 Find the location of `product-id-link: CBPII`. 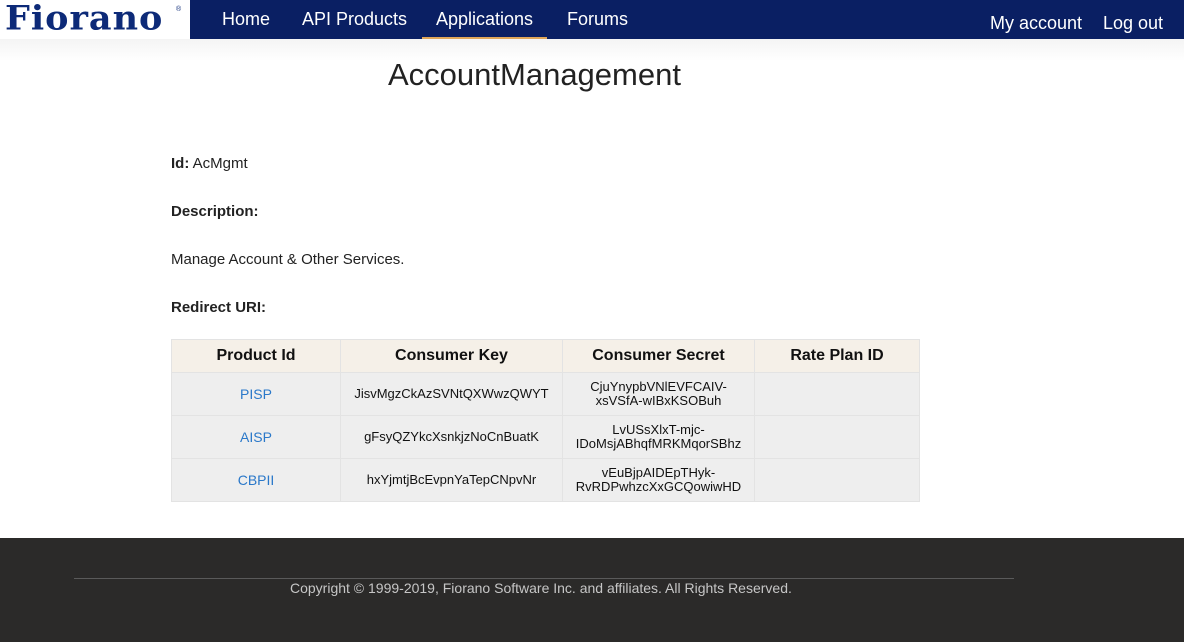

product-id-link: CBPII is located at coordinates (256, 480).